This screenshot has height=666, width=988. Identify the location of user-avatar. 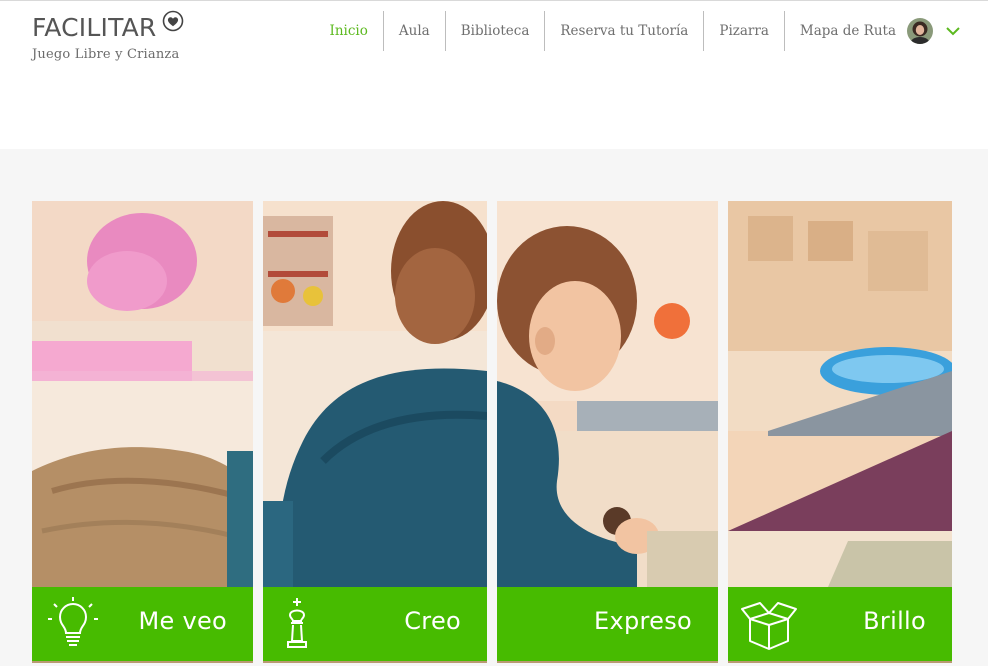
(920, 31).